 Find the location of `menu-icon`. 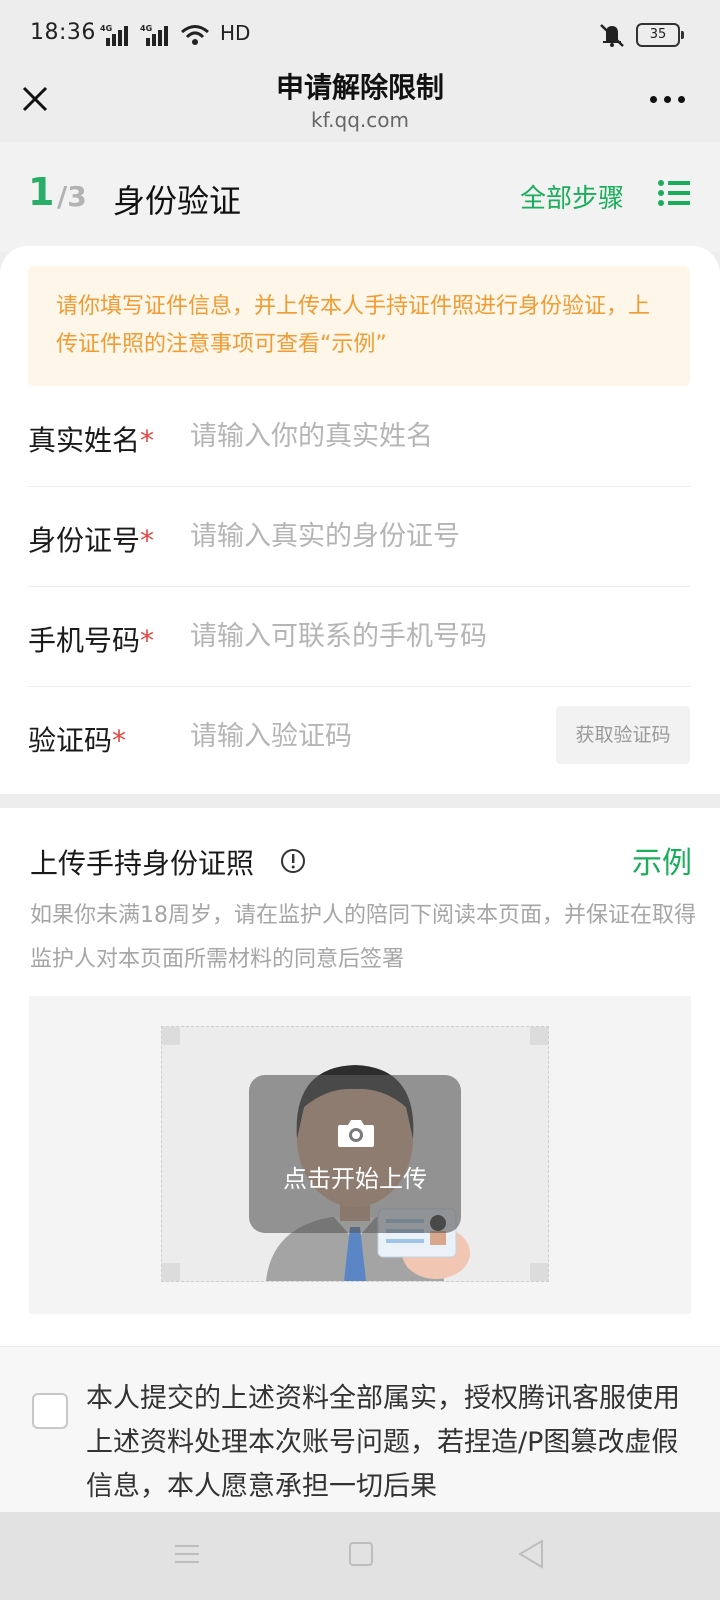

menu-icon is located at coordinates (187, 1554).